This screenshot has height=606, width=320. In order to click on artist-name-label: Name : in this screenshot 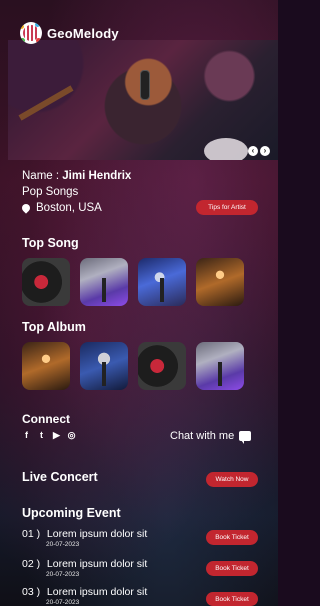, I will do `click(41, 176)`.